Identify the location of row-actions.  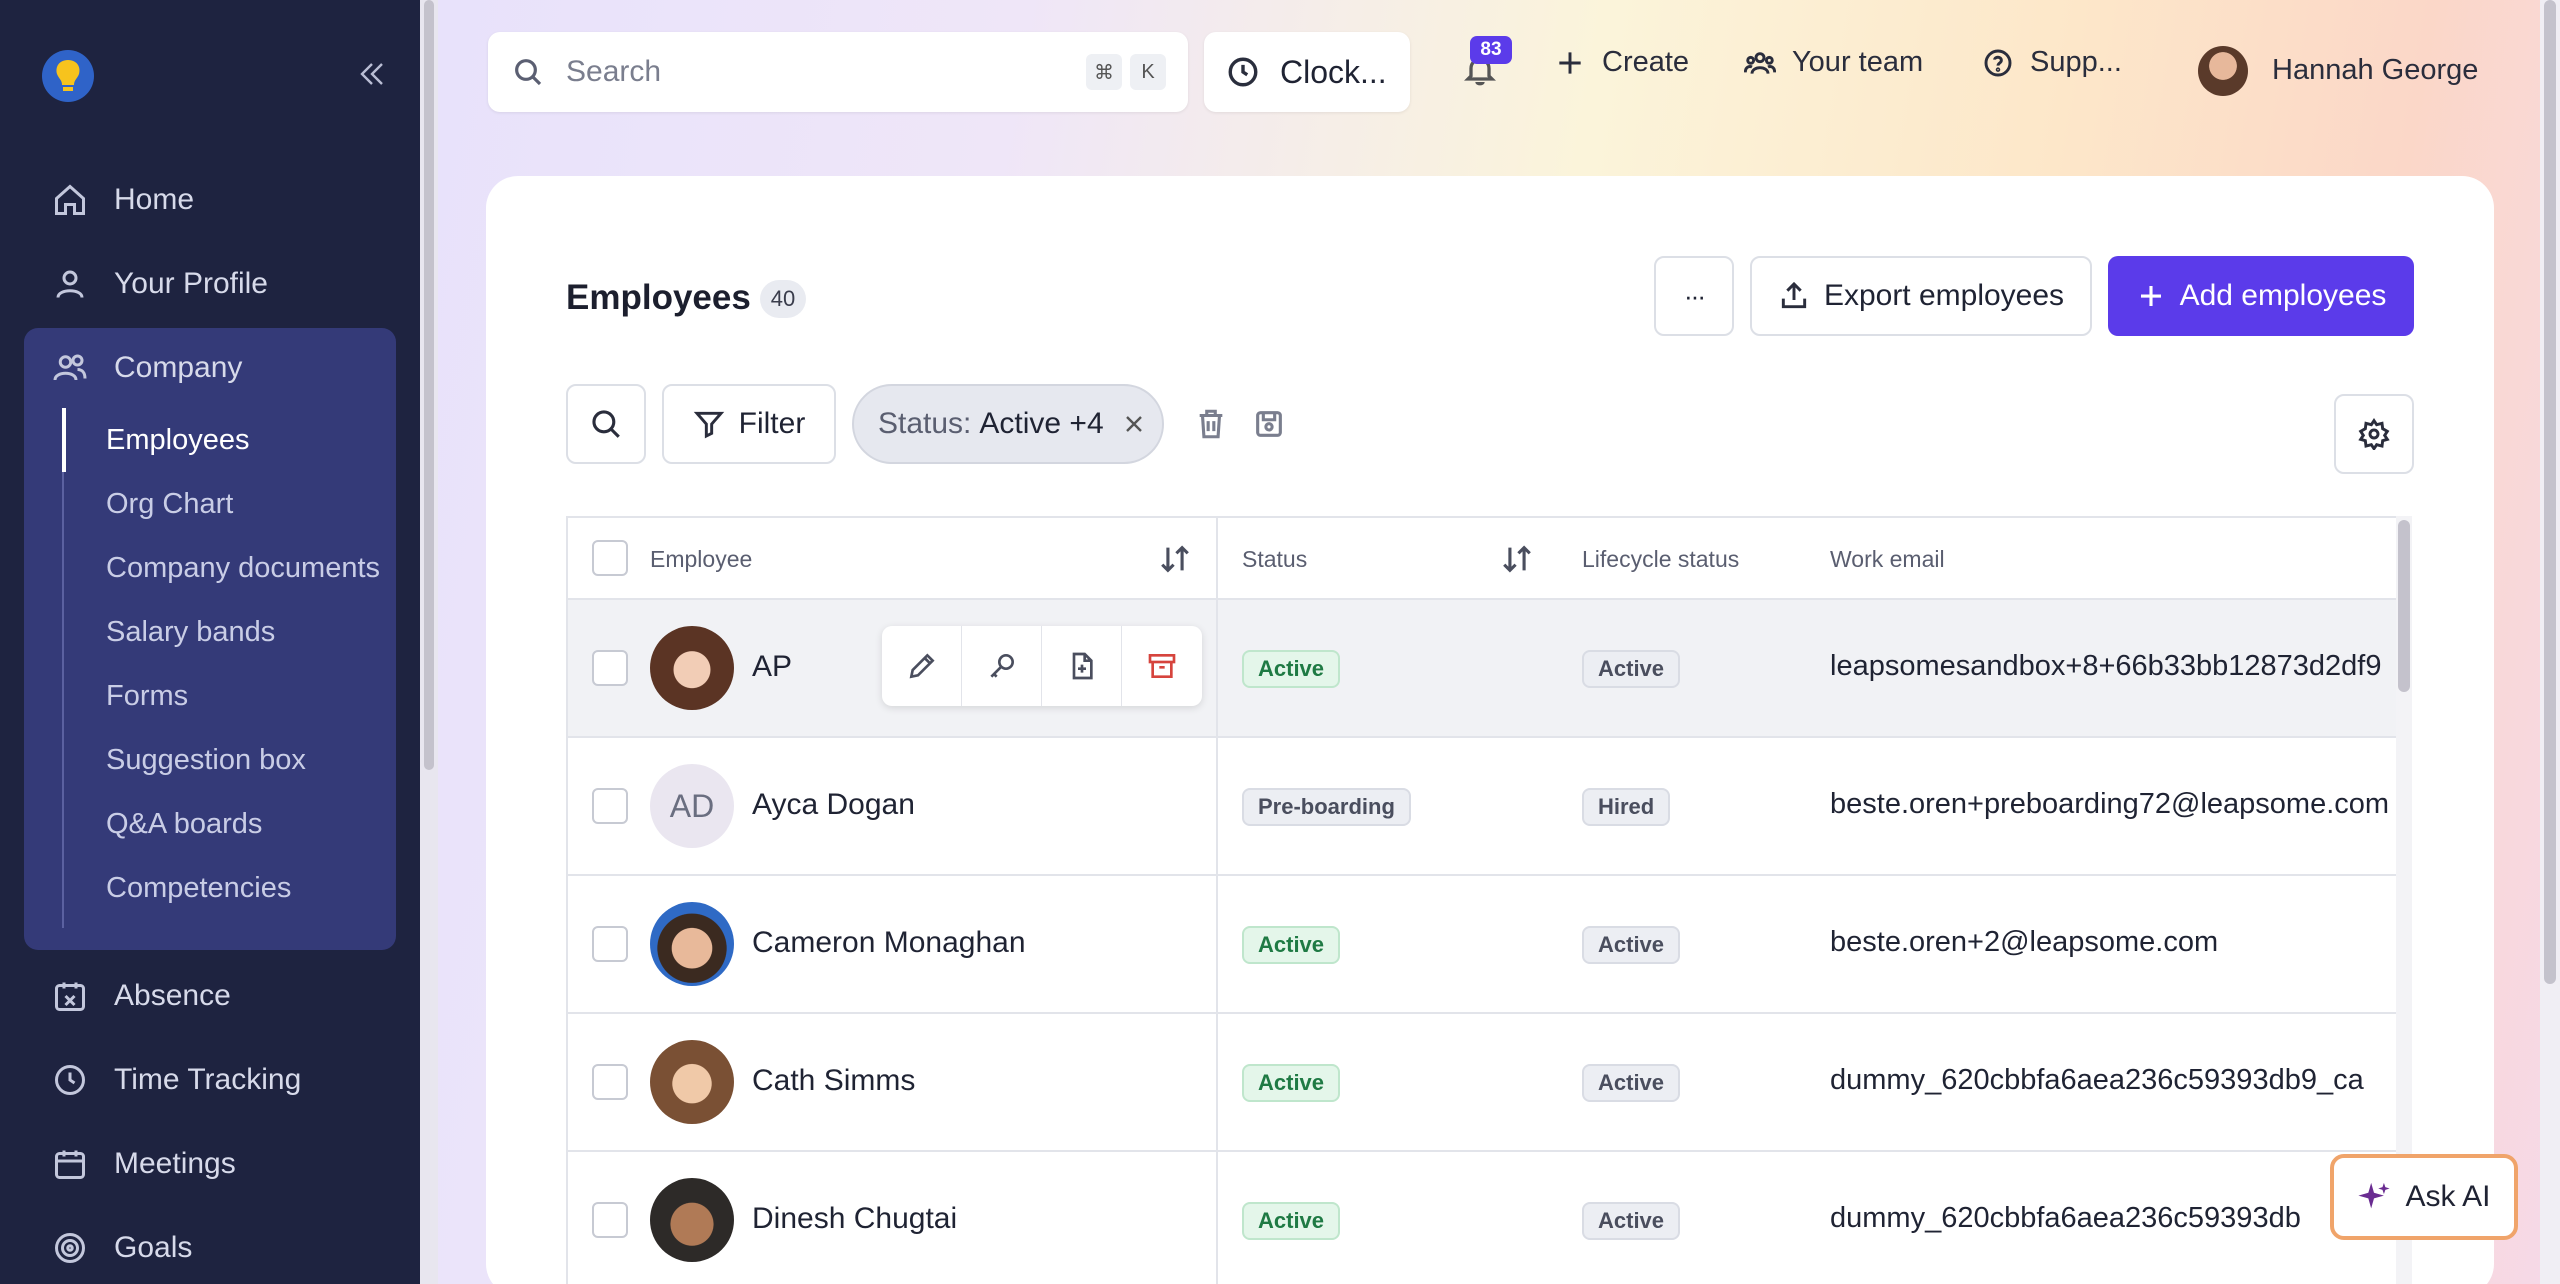
(1042, 666).